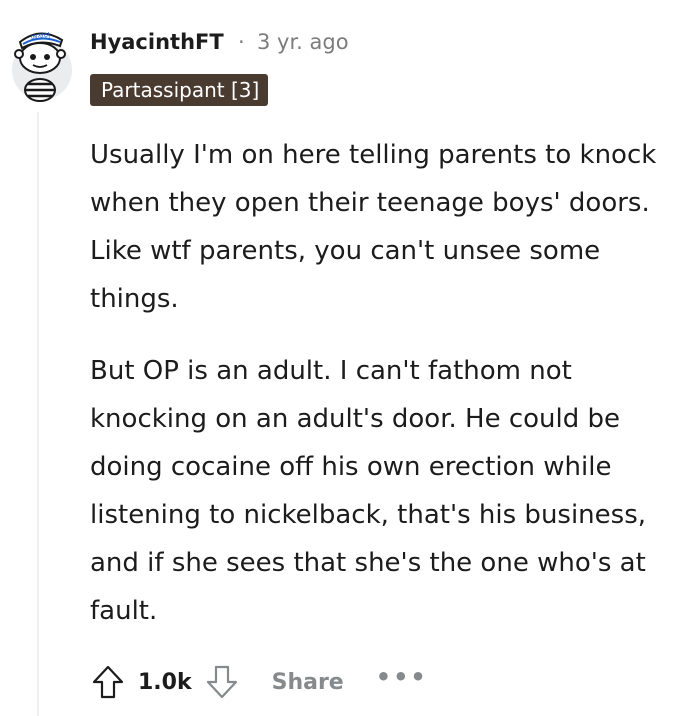 The height and width of the screenshot is (716, 700). I want to click on user-avatar: 애정이, so click(40, 58).